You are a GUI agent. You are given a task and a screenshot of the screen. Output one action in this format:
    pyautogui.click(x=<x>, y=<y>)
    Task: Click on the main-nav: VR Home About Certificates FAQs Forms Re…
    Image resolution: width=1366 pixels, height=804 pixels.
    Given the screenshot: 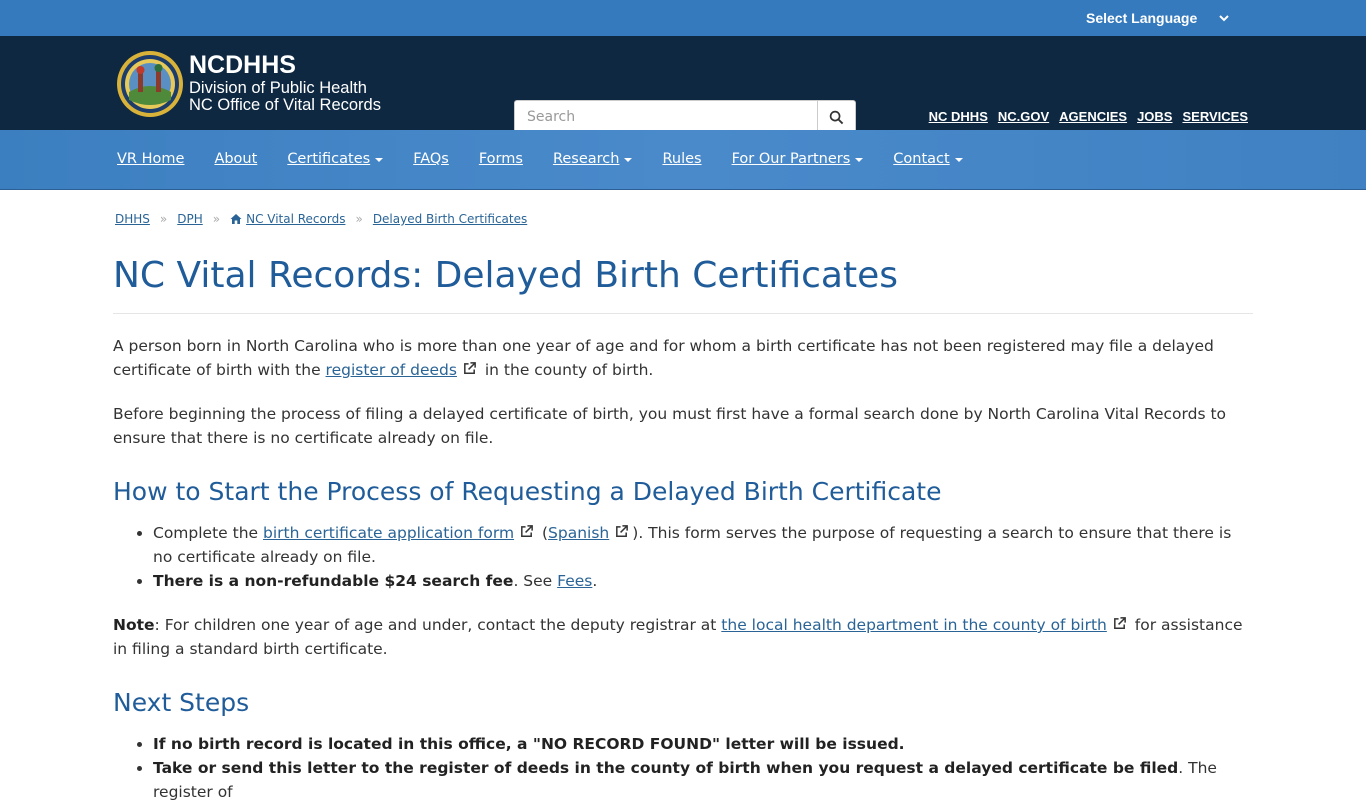 What is the action you would take?
    pyautogui.click(x=683, y=160)
    